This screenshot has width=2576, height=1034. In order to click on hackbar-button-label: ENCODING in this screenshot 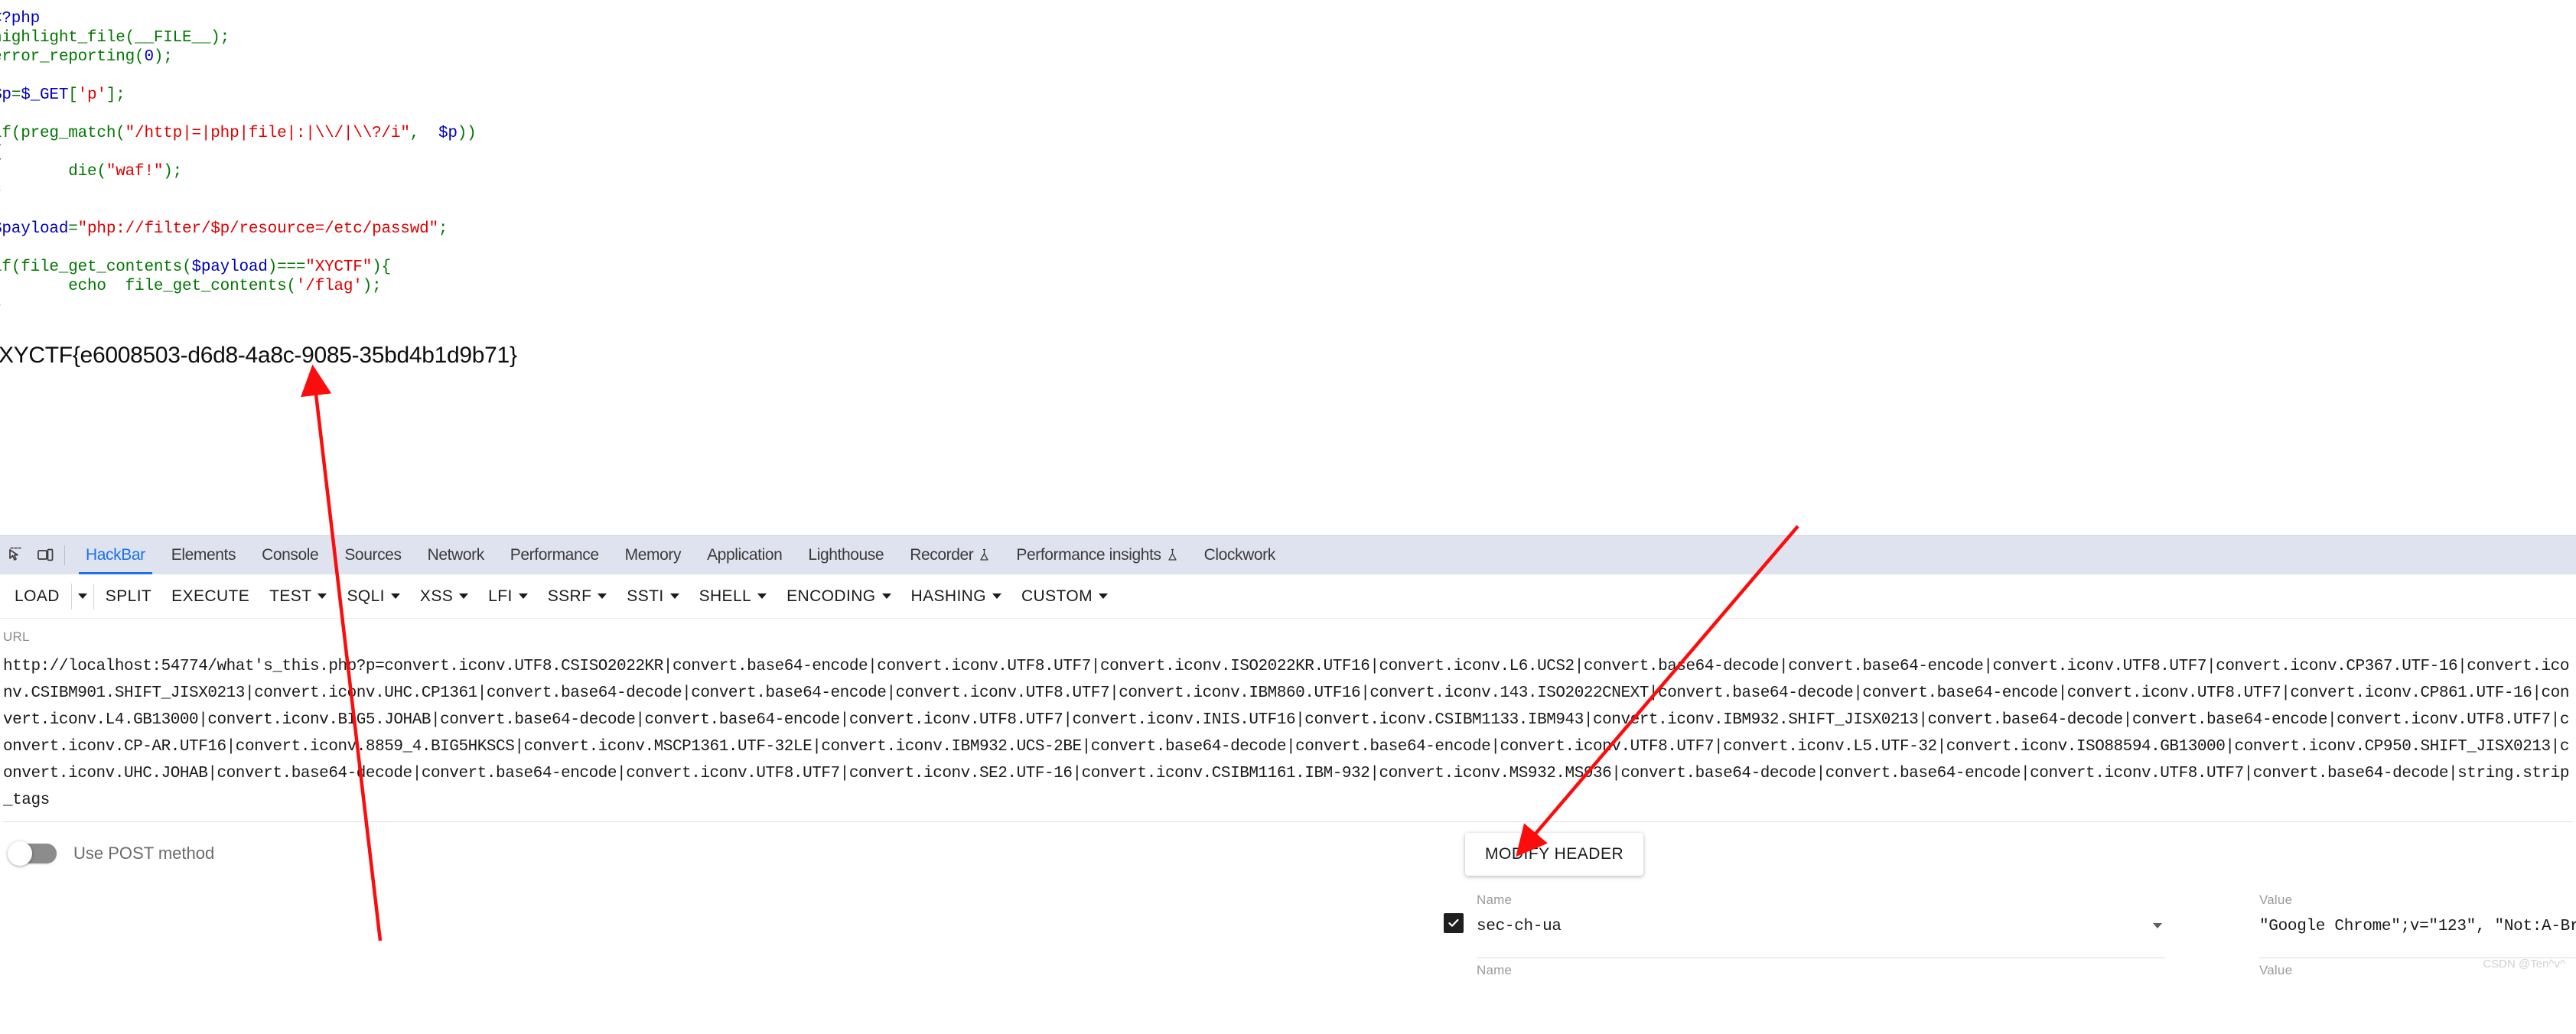, I will do `click(831, 596)`.